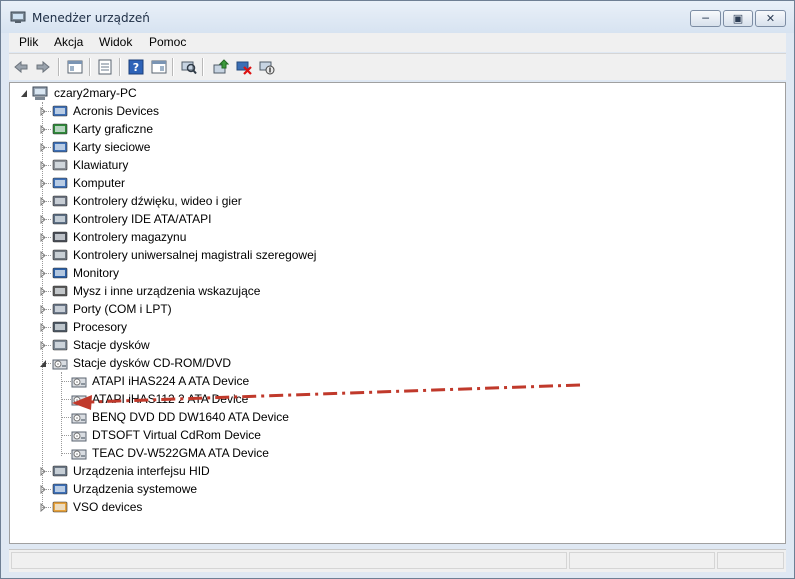 The width and height of the screenshot is (795, 579). I want to click on update-driver-icon, so click(221, 66).